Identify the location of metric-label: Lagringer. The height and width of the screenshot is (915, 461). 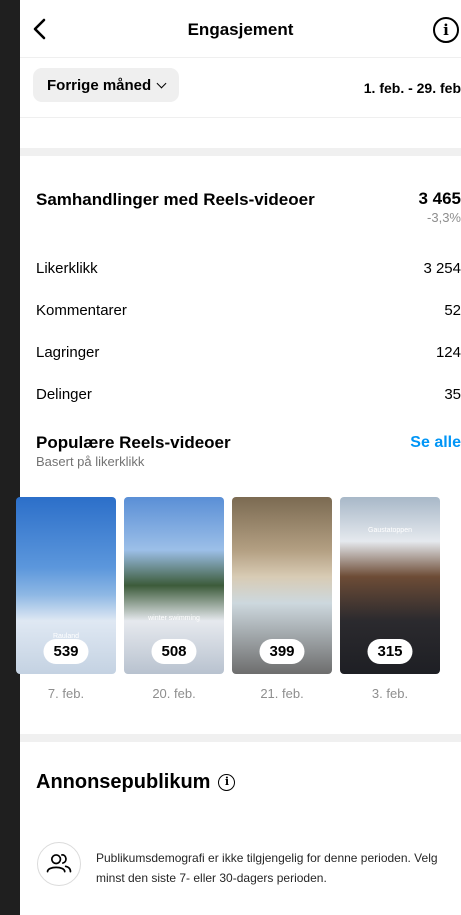
(68, 352).